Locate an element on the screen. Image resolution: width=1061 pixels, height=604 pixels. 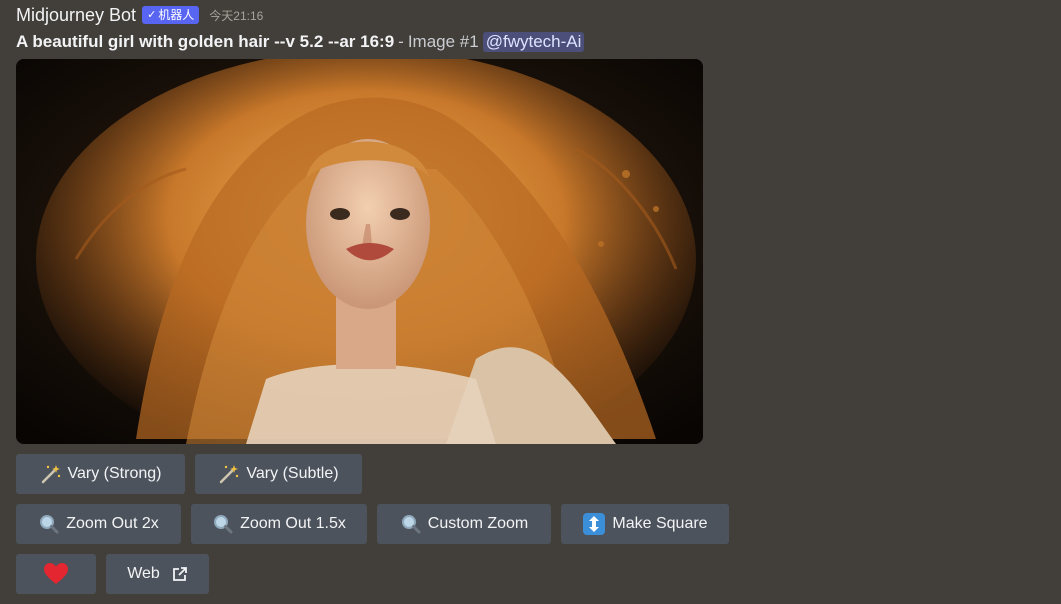
web-button: Web is located at coordinates (157, 574).